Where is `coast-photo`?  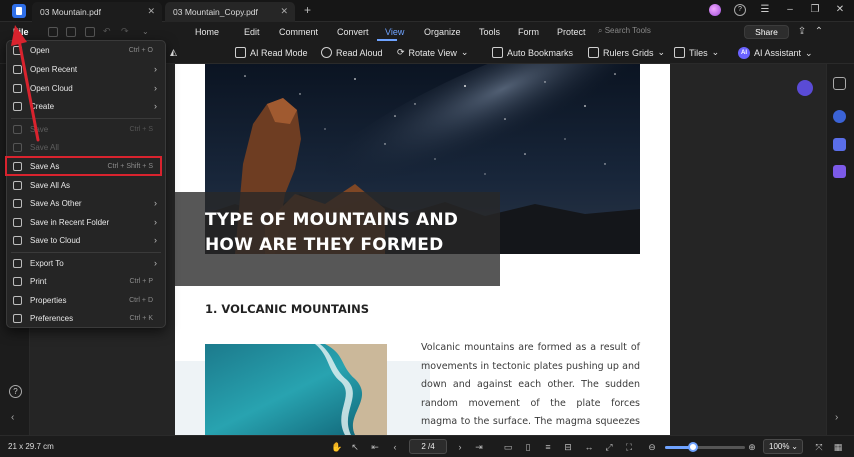
coast-photo is located at coordinates (296, 389).